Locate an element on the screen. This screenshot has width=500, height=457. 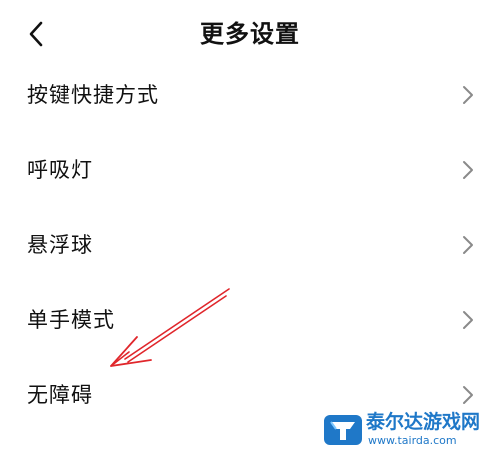
page-title: 更多设置 is located at coordinates (250, 34).